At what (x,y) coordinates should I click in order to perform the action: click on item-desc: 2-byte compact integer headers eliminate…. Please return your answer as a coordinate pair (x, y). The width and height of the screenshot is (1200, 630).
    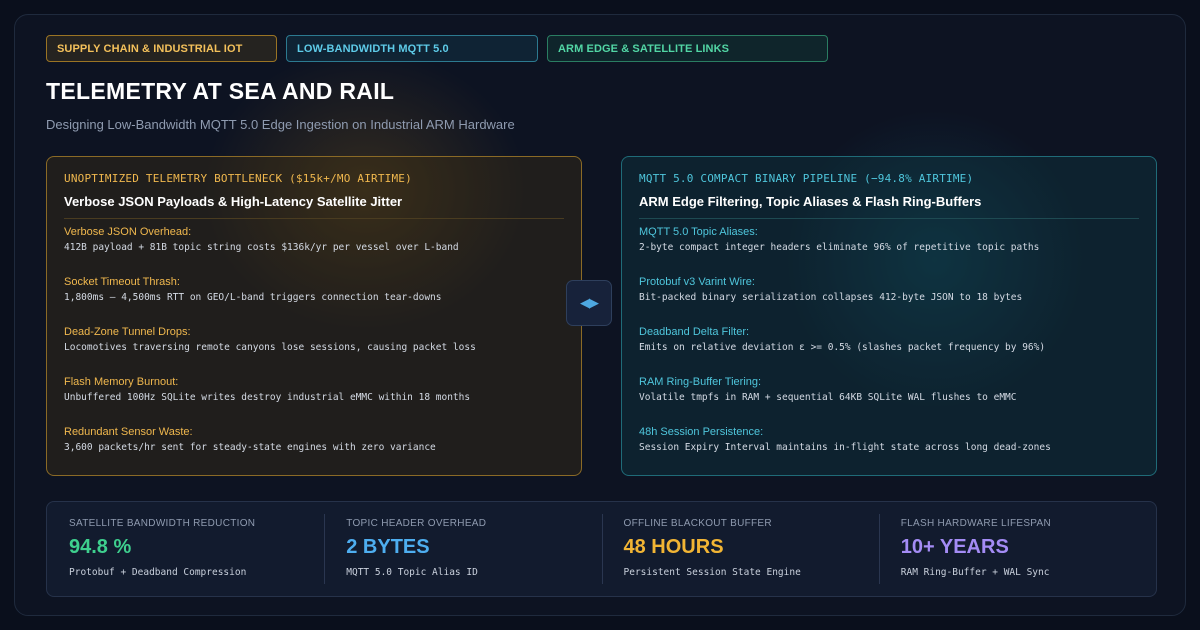
    Looking at the image, I should click on (839, 247).